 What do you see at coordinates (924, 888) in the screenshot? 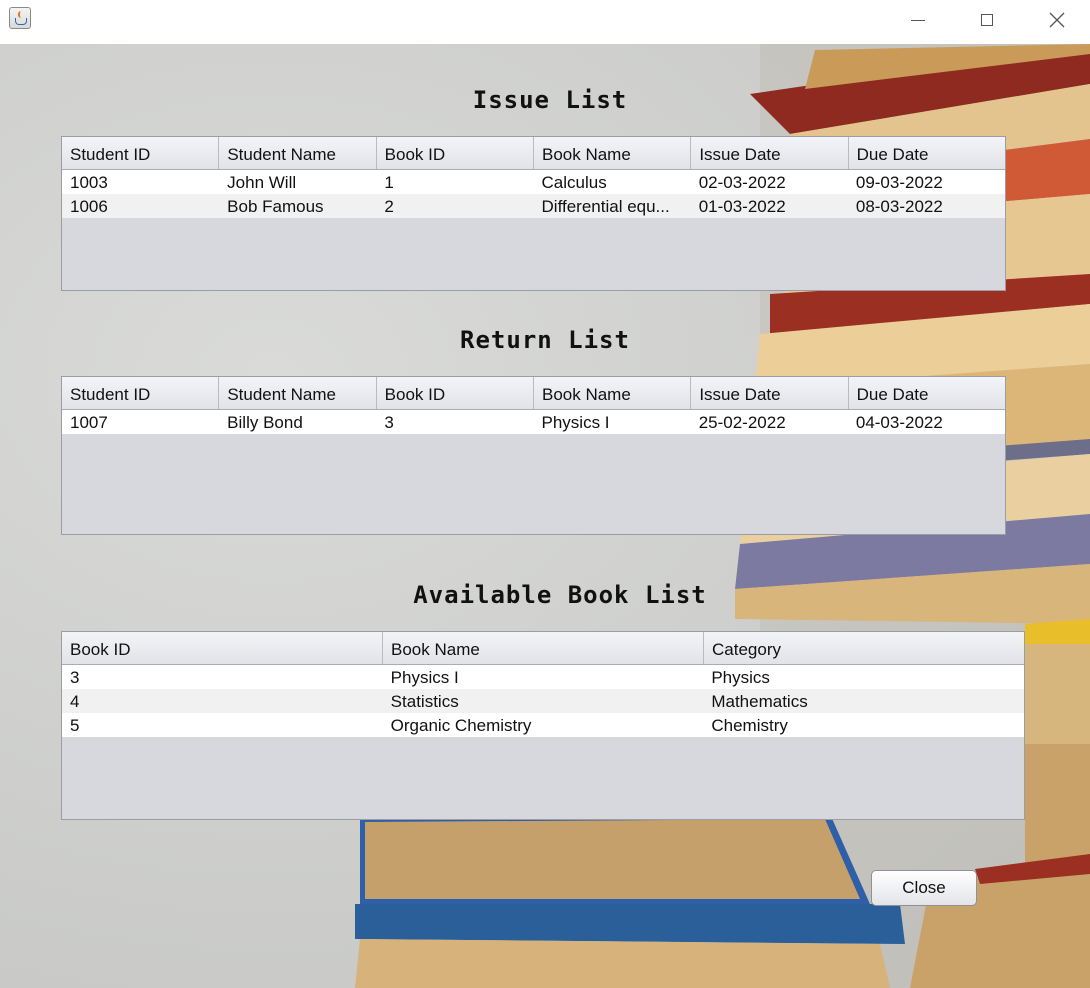
I see `close-button: Close` at bounding box center [924, 888].